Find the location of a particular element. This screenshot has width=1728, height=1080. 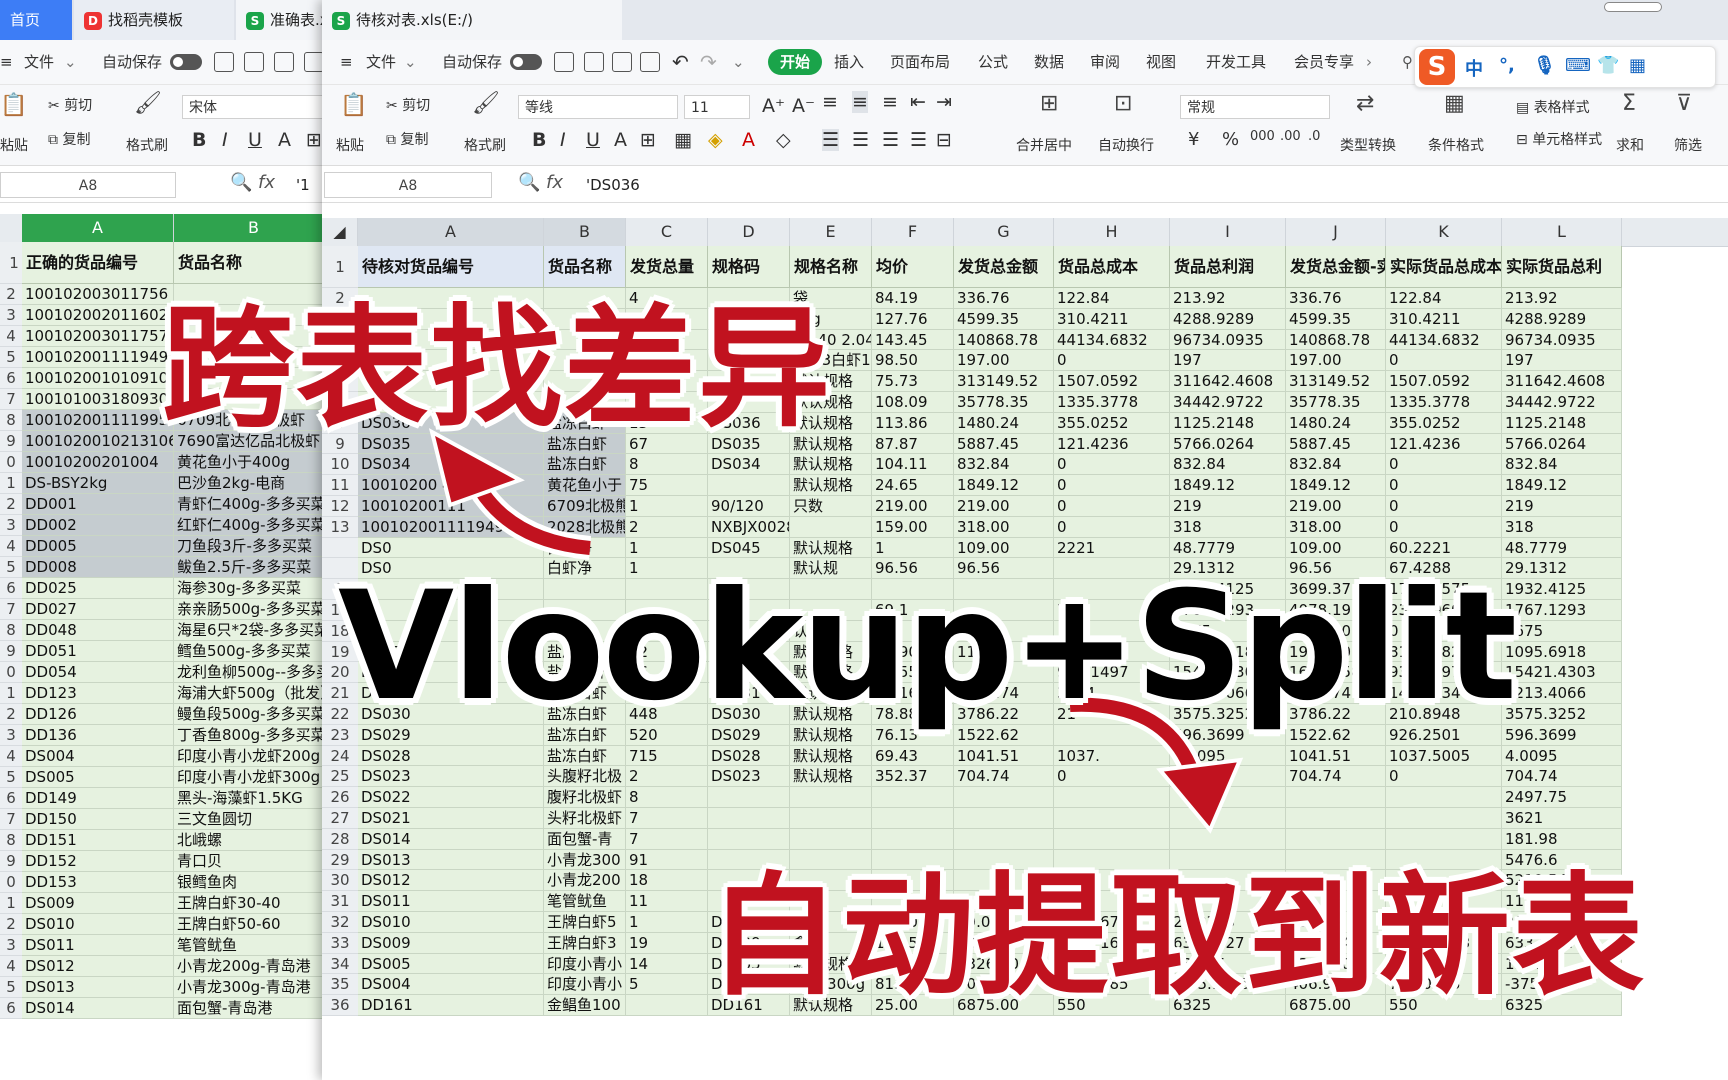

table-cell: 219.00 is located at coordinates (1004, 506).